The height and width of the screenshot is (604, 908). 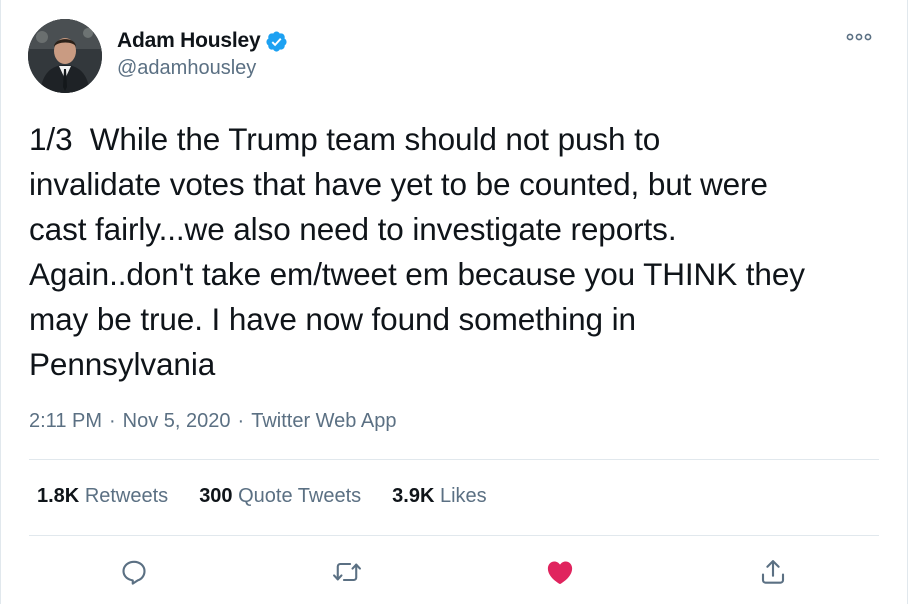 I want to click on avatar, so click(x=65, y=56).